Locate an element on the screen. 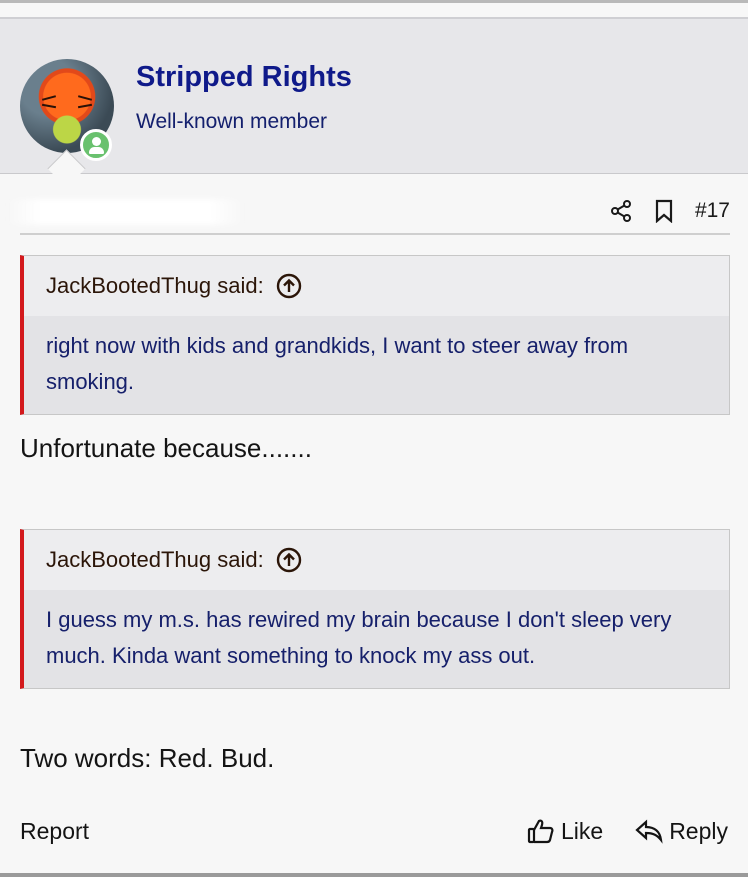 The image size is (748, 877). reply-icon is located at coordinates (649, 831).